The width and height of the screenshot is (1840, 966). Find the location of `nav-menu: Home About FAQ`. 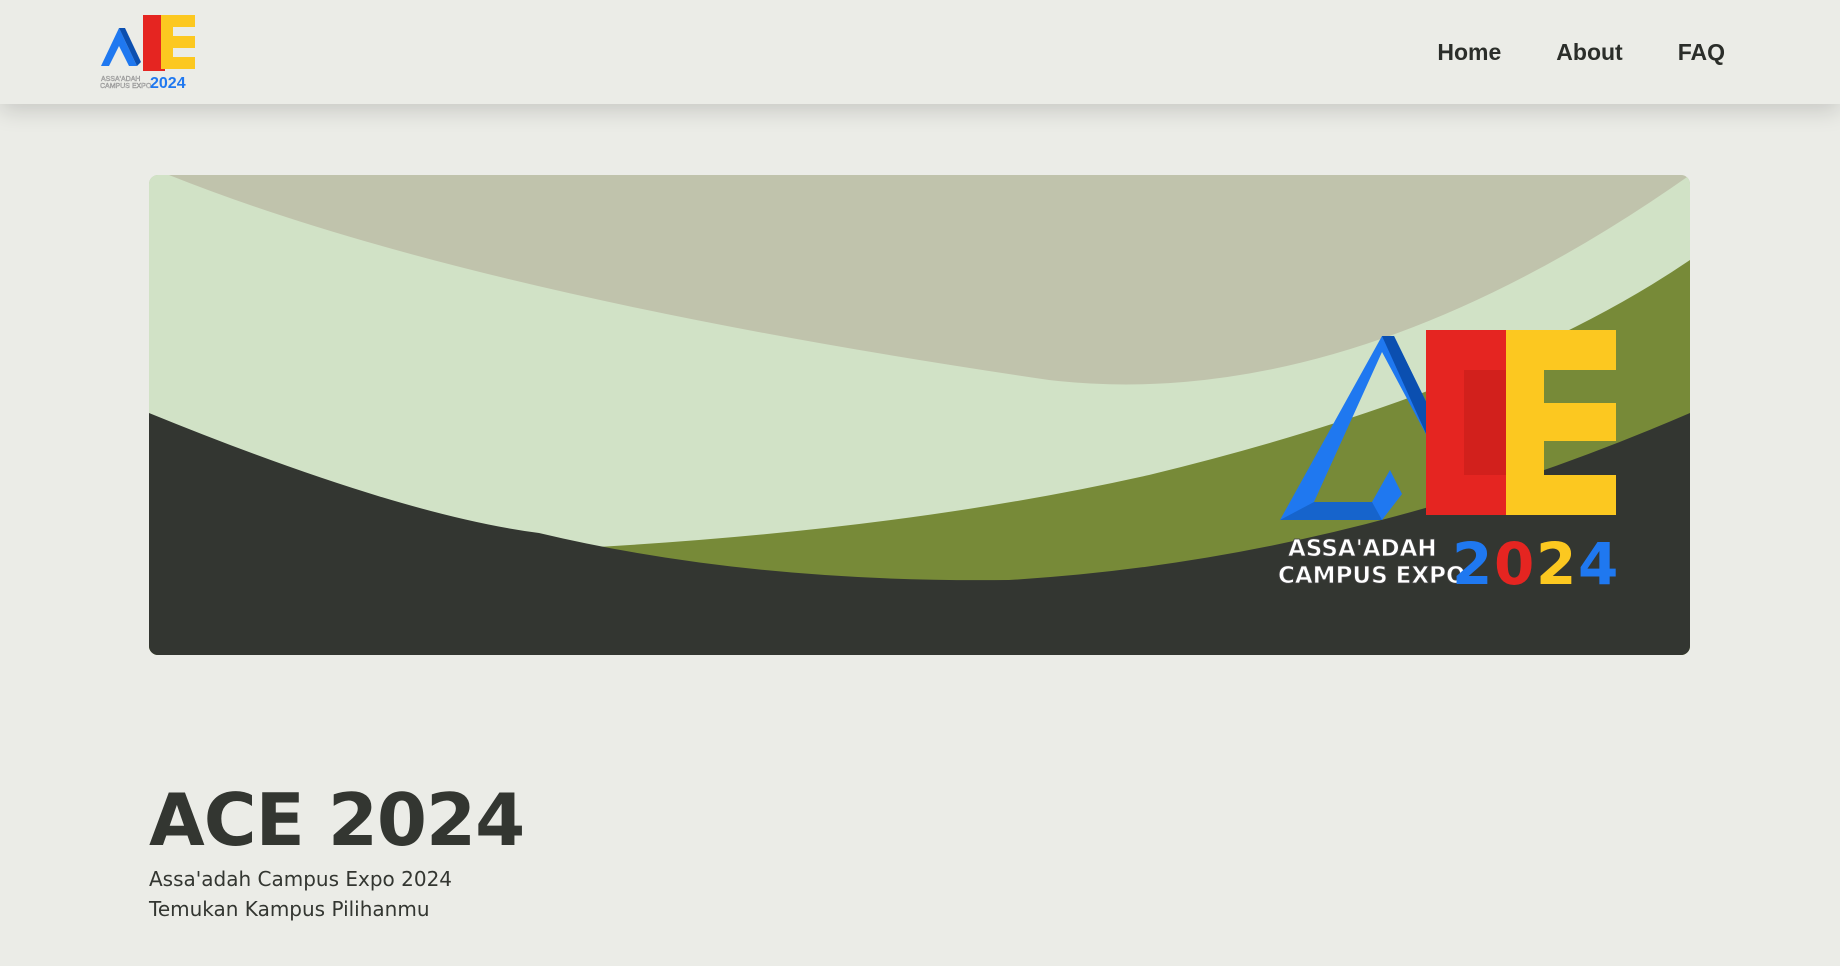

nav-menu: Home About FAQ is located at coordinates (1581, 52).